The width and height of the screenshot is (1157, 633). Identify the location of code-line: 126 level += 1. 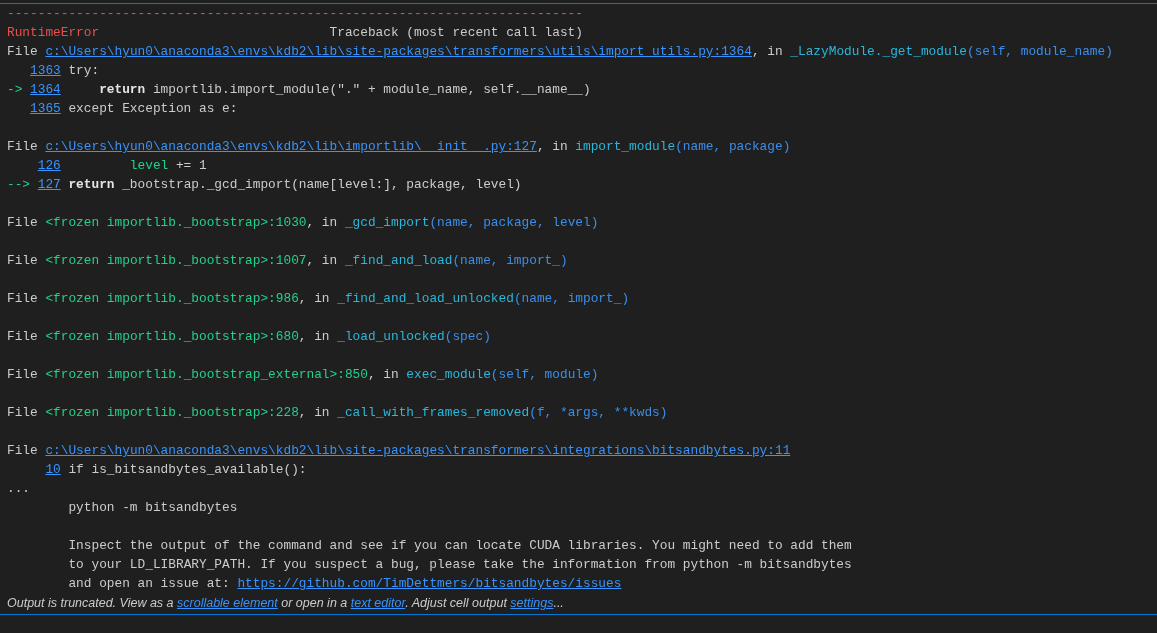
(122, 165).